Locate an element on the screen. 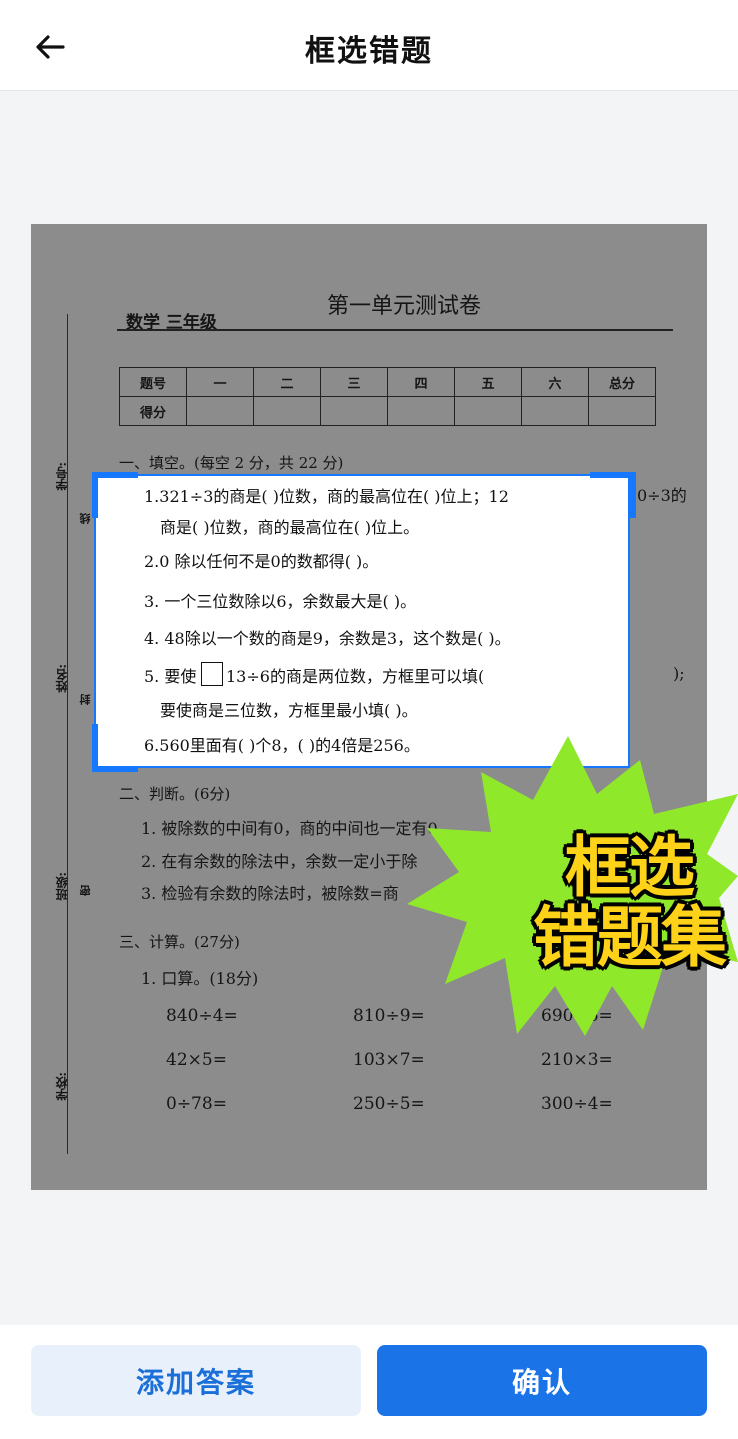 The image size is (738, 1439). section-calc: 三、计算。(27分) is located at coordinates (179, 942).